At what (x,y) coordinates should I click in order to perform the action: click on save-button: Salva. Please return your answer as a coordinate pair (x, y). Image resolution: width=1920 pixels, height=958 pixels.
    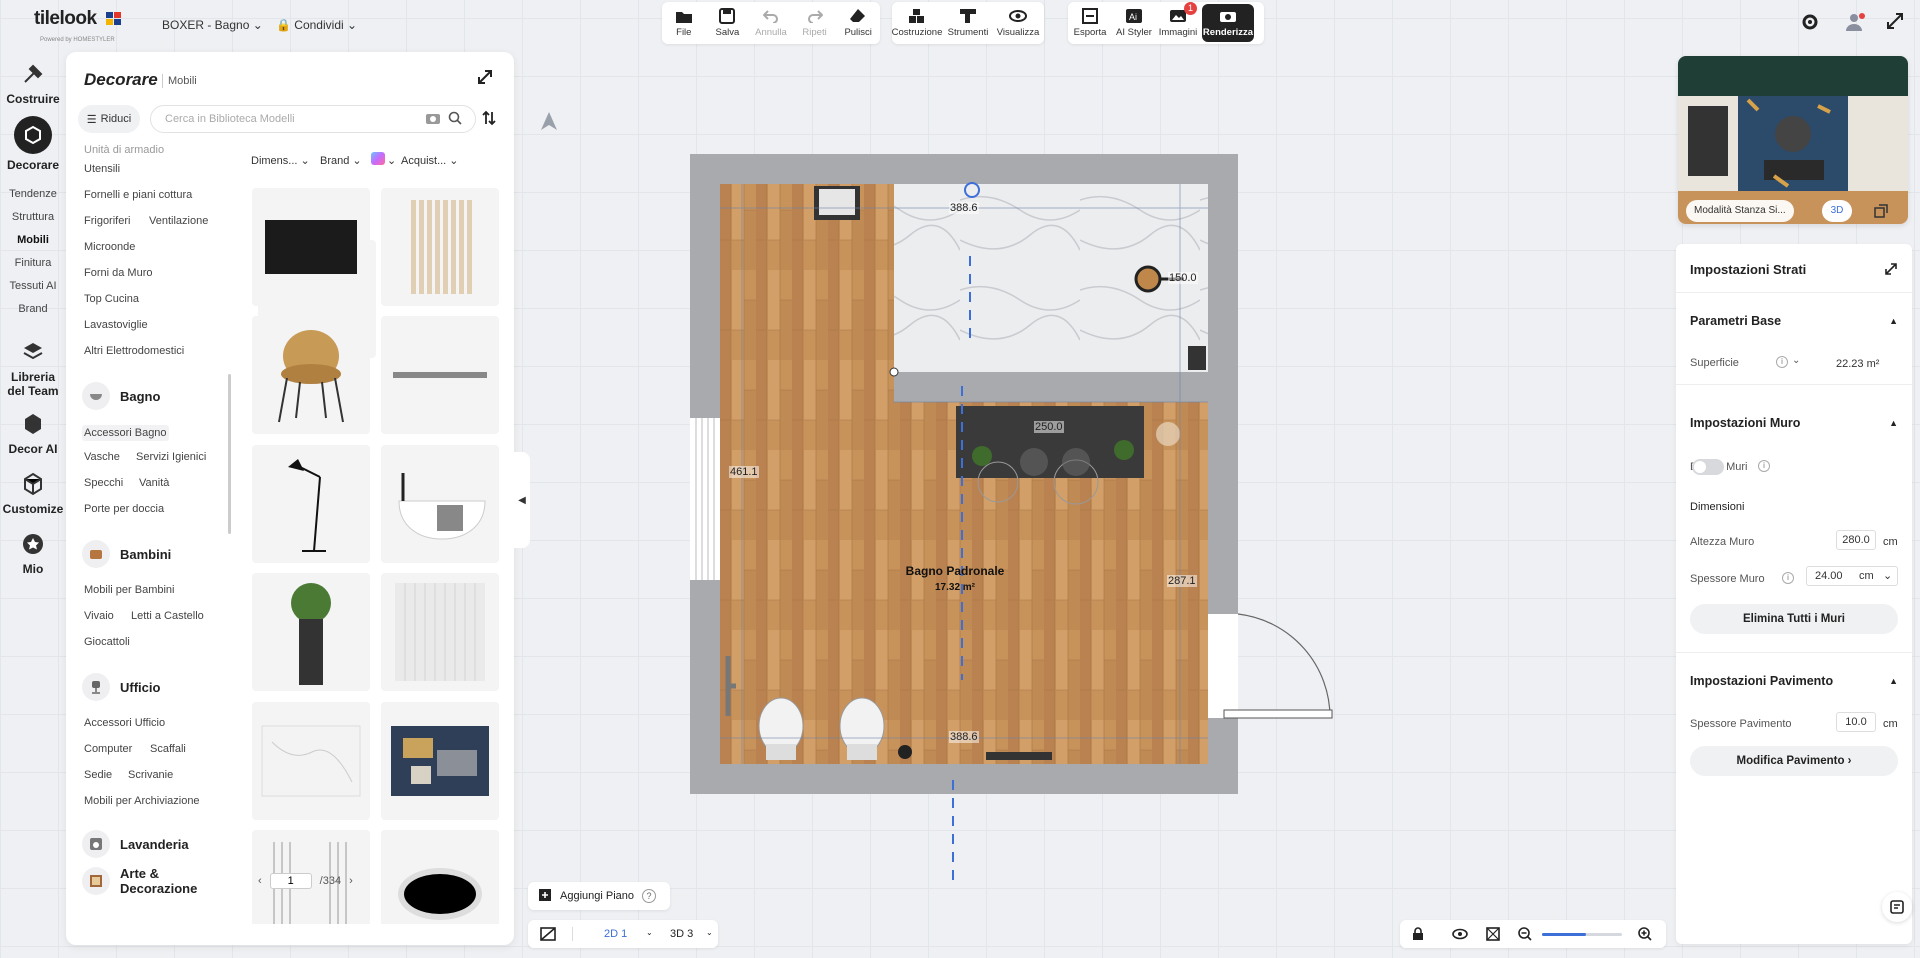
    Looking at the image, I should click on (728, 23).